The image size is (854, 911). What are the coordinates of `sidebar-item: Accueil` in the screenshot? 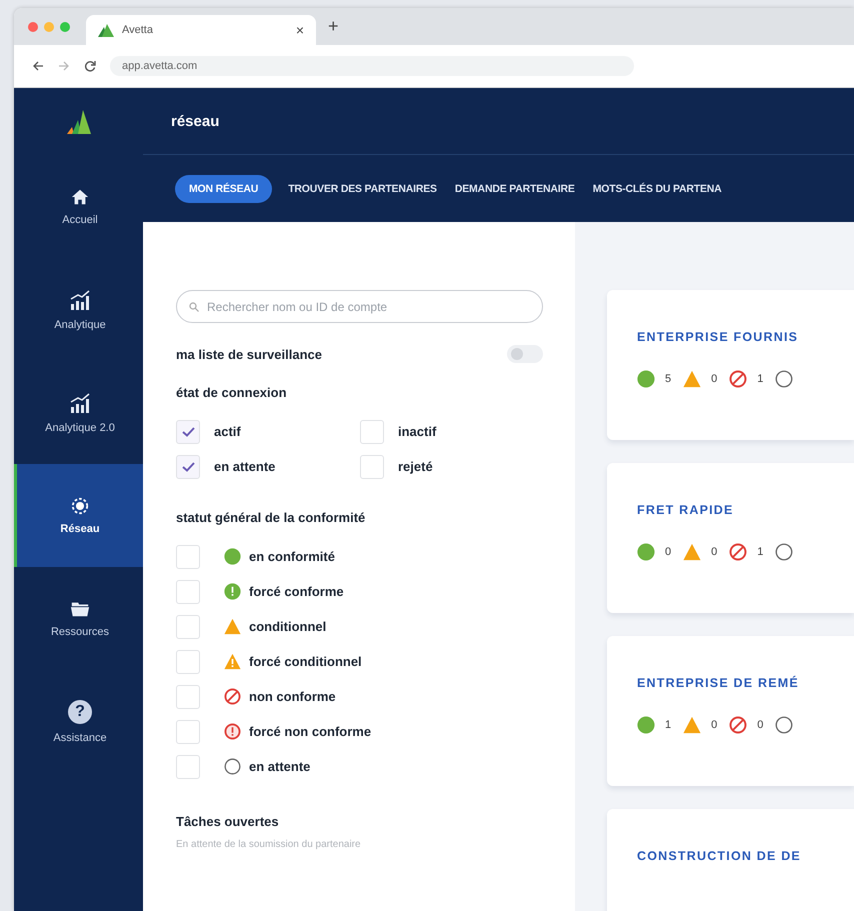 It's located at (78, 206).